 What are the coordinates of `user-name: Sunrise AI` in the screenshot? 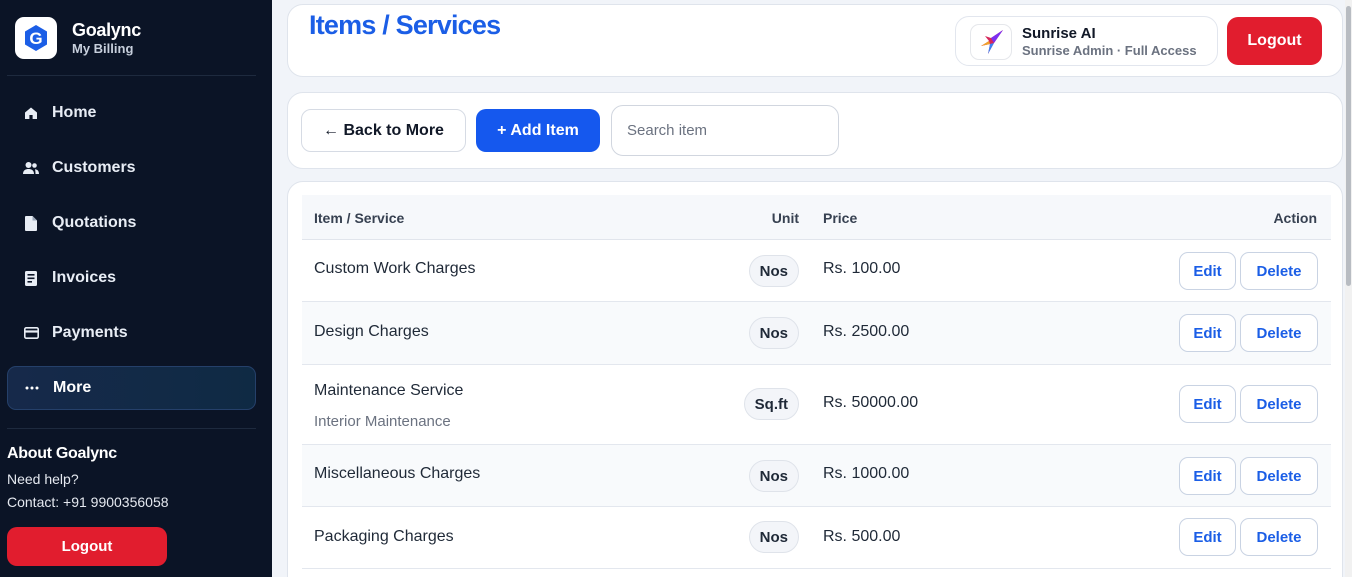 It's located at (1059, 33).